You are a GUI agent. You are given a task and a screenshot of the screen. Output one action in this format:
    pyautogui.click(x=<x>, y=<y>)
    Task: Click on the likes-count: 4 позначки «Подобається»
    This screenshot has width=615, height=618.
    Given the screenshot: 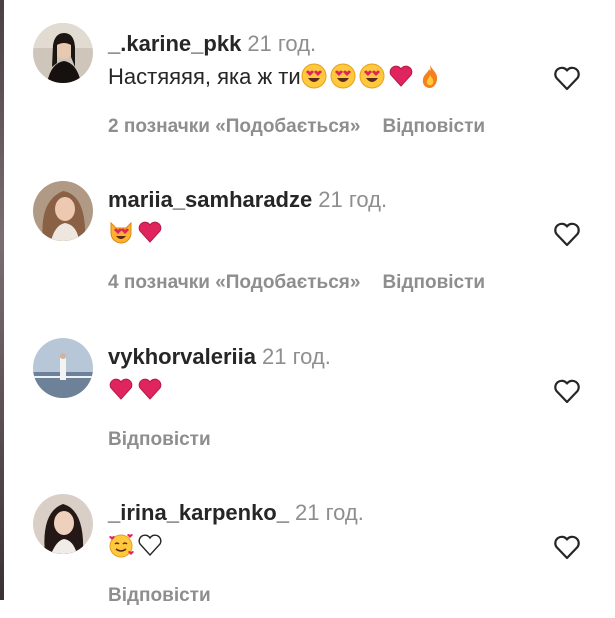 What is the action you would take?
    pyautogui.click(x=234, y=282)
    